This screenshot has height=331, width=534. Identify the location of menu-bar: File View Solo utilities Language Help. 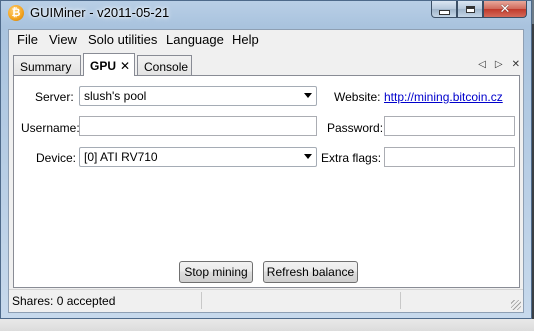
(266, 39).